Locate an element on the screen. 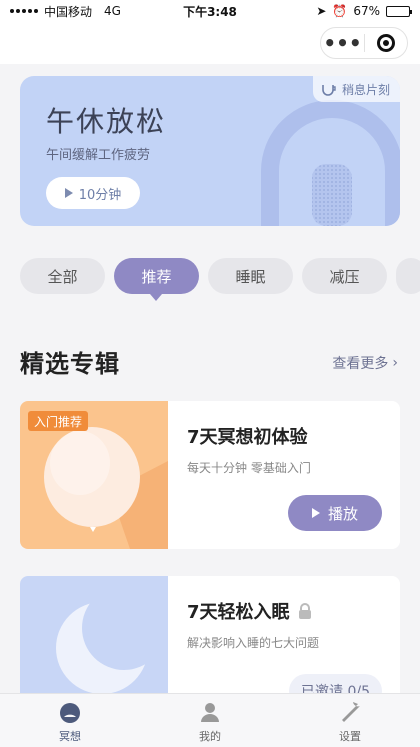 The width and height of the screenshot is (420, 747). navigation-bar: ••• is located at coordinates (210, 43).